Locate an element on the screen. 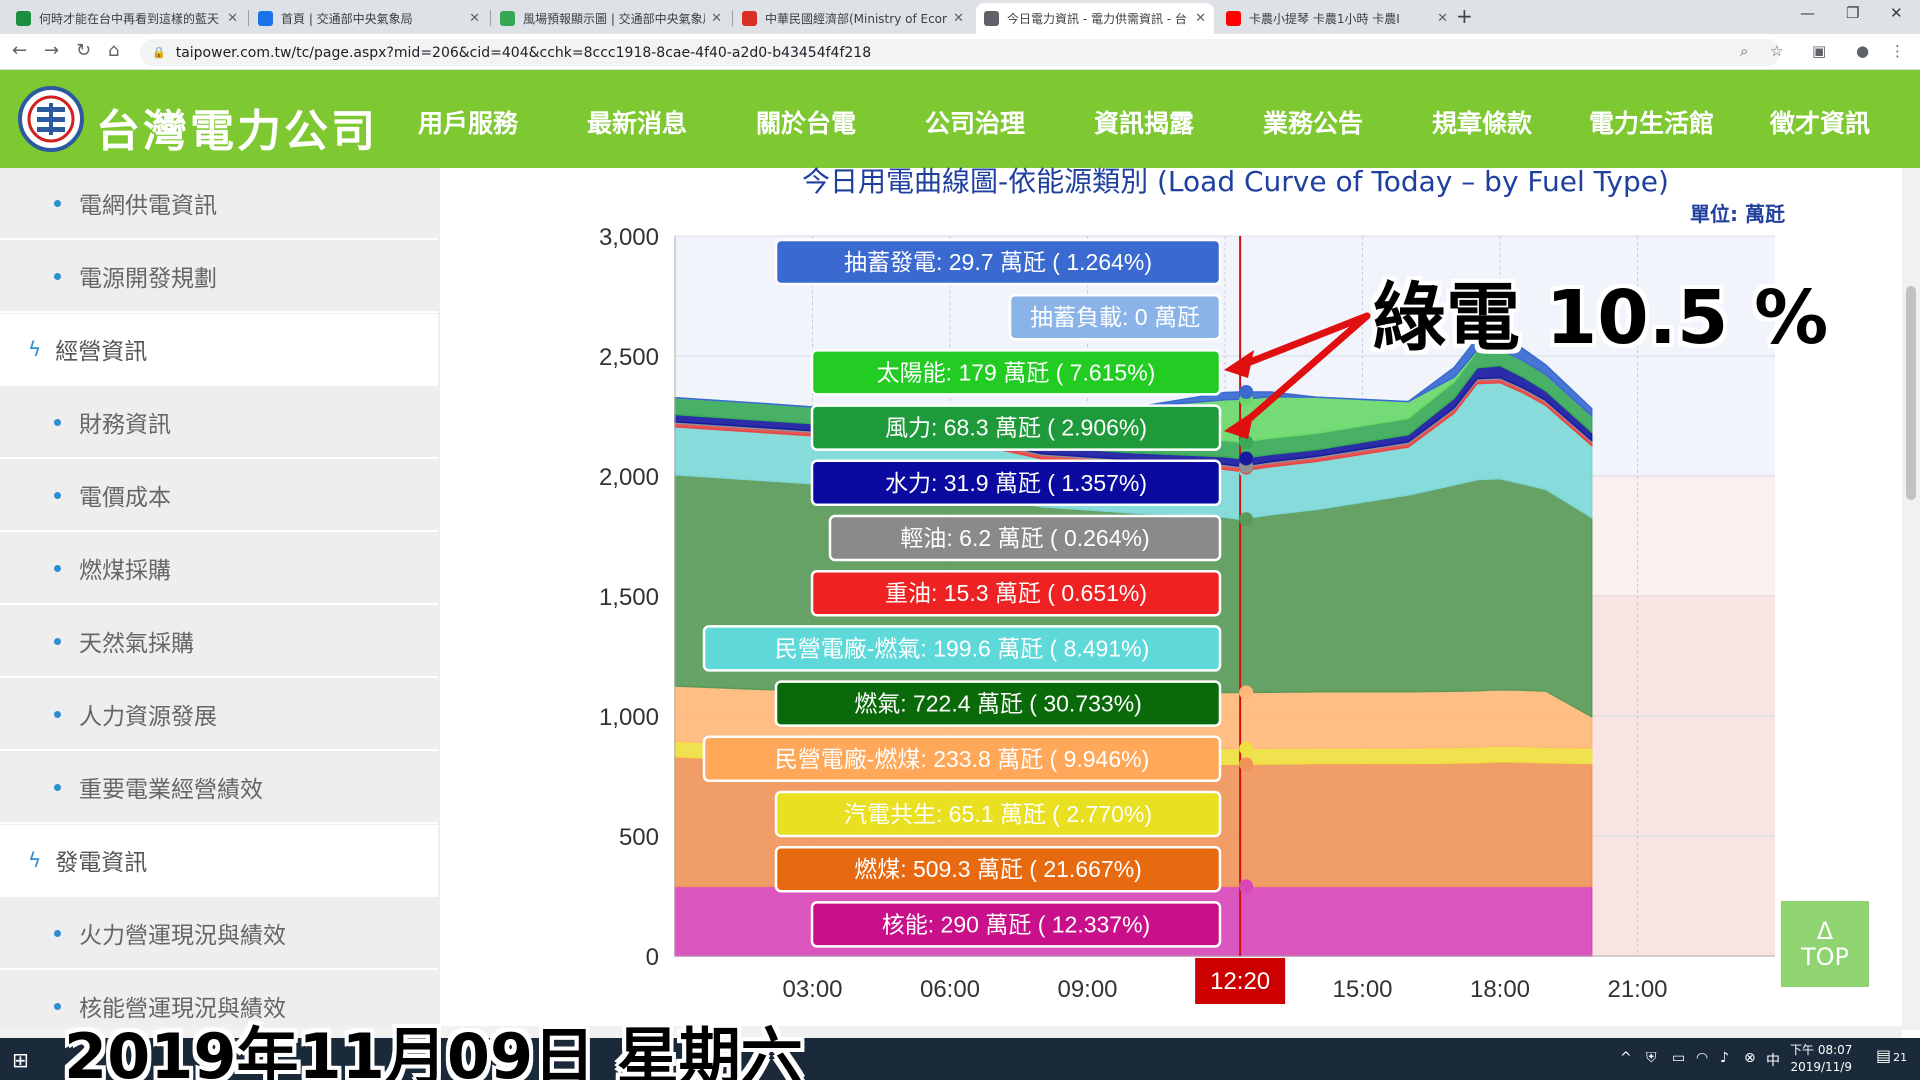 This screenshot has width=1920, height=1080. tray-chevron-icon: ^ is located at coordinates (1626, 1058).